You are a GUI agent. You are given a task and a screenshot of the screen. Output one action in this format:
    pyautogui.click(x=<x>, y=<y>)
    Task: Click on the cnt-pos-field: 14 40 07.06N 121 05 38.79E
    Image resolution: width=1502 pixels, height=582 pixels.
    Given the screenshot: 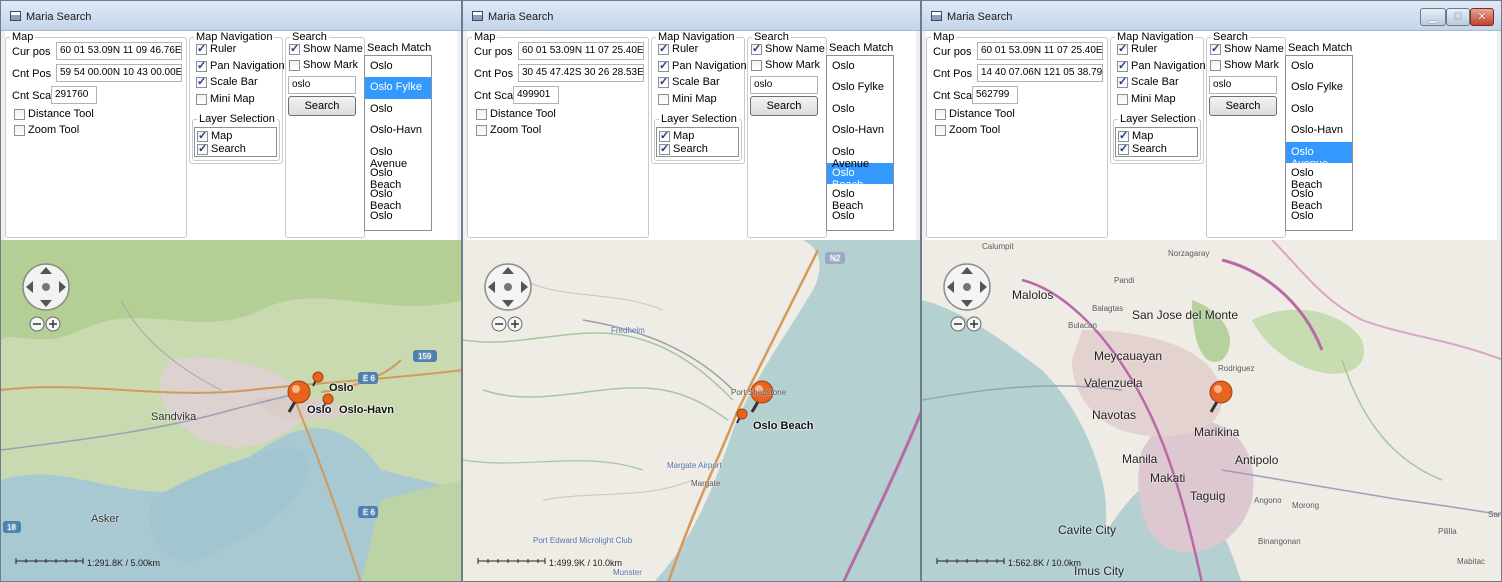 What is the action you would take?
    pyautogui.click(x=1040, y=73)
    